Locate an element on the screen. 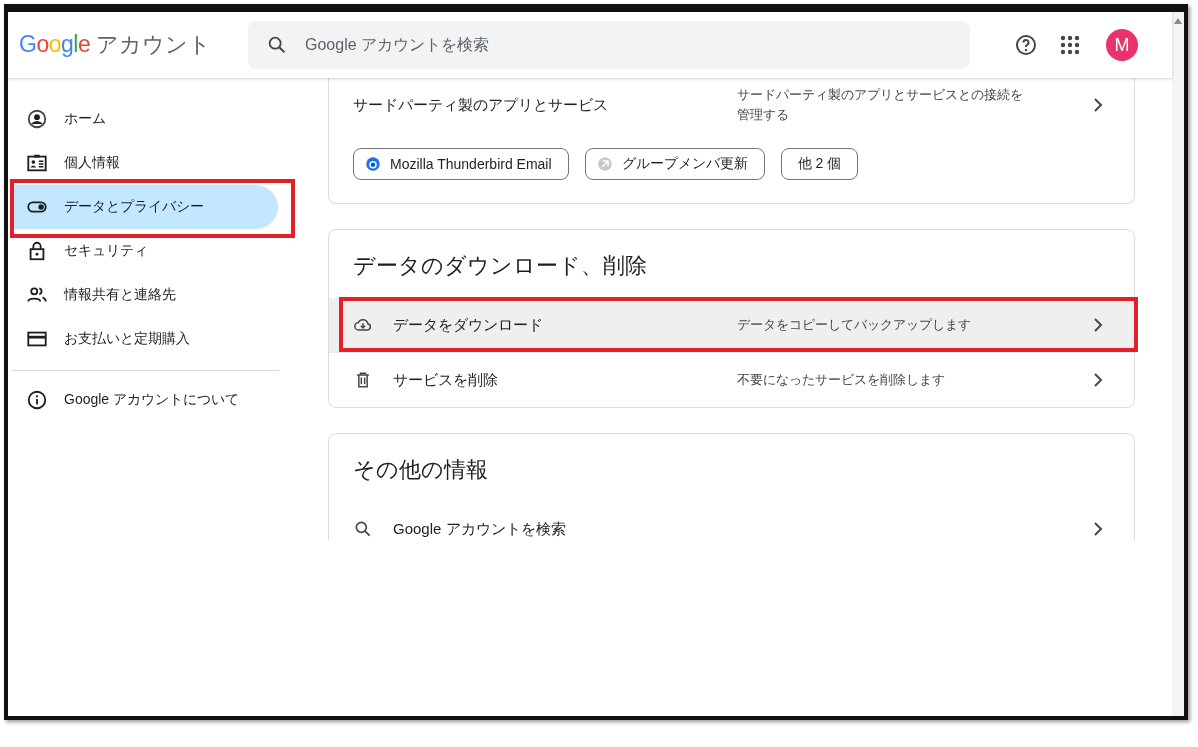 Image resolution: width=1198 pixels, height=747 pixels. scroll-up-icon is located at coordinates (1178, 21).